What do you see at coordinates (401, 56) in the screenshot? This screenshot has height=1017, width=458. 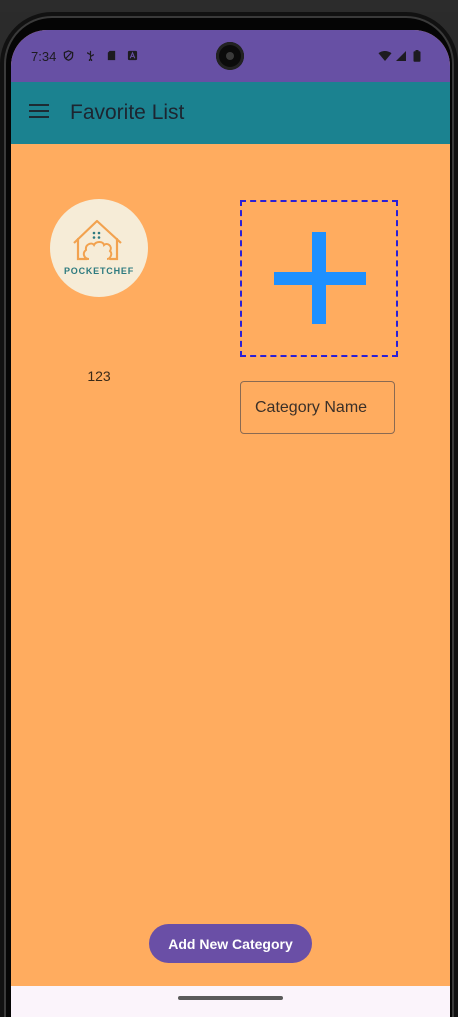 I see `signal-icon` at bounding box center [401, 56].